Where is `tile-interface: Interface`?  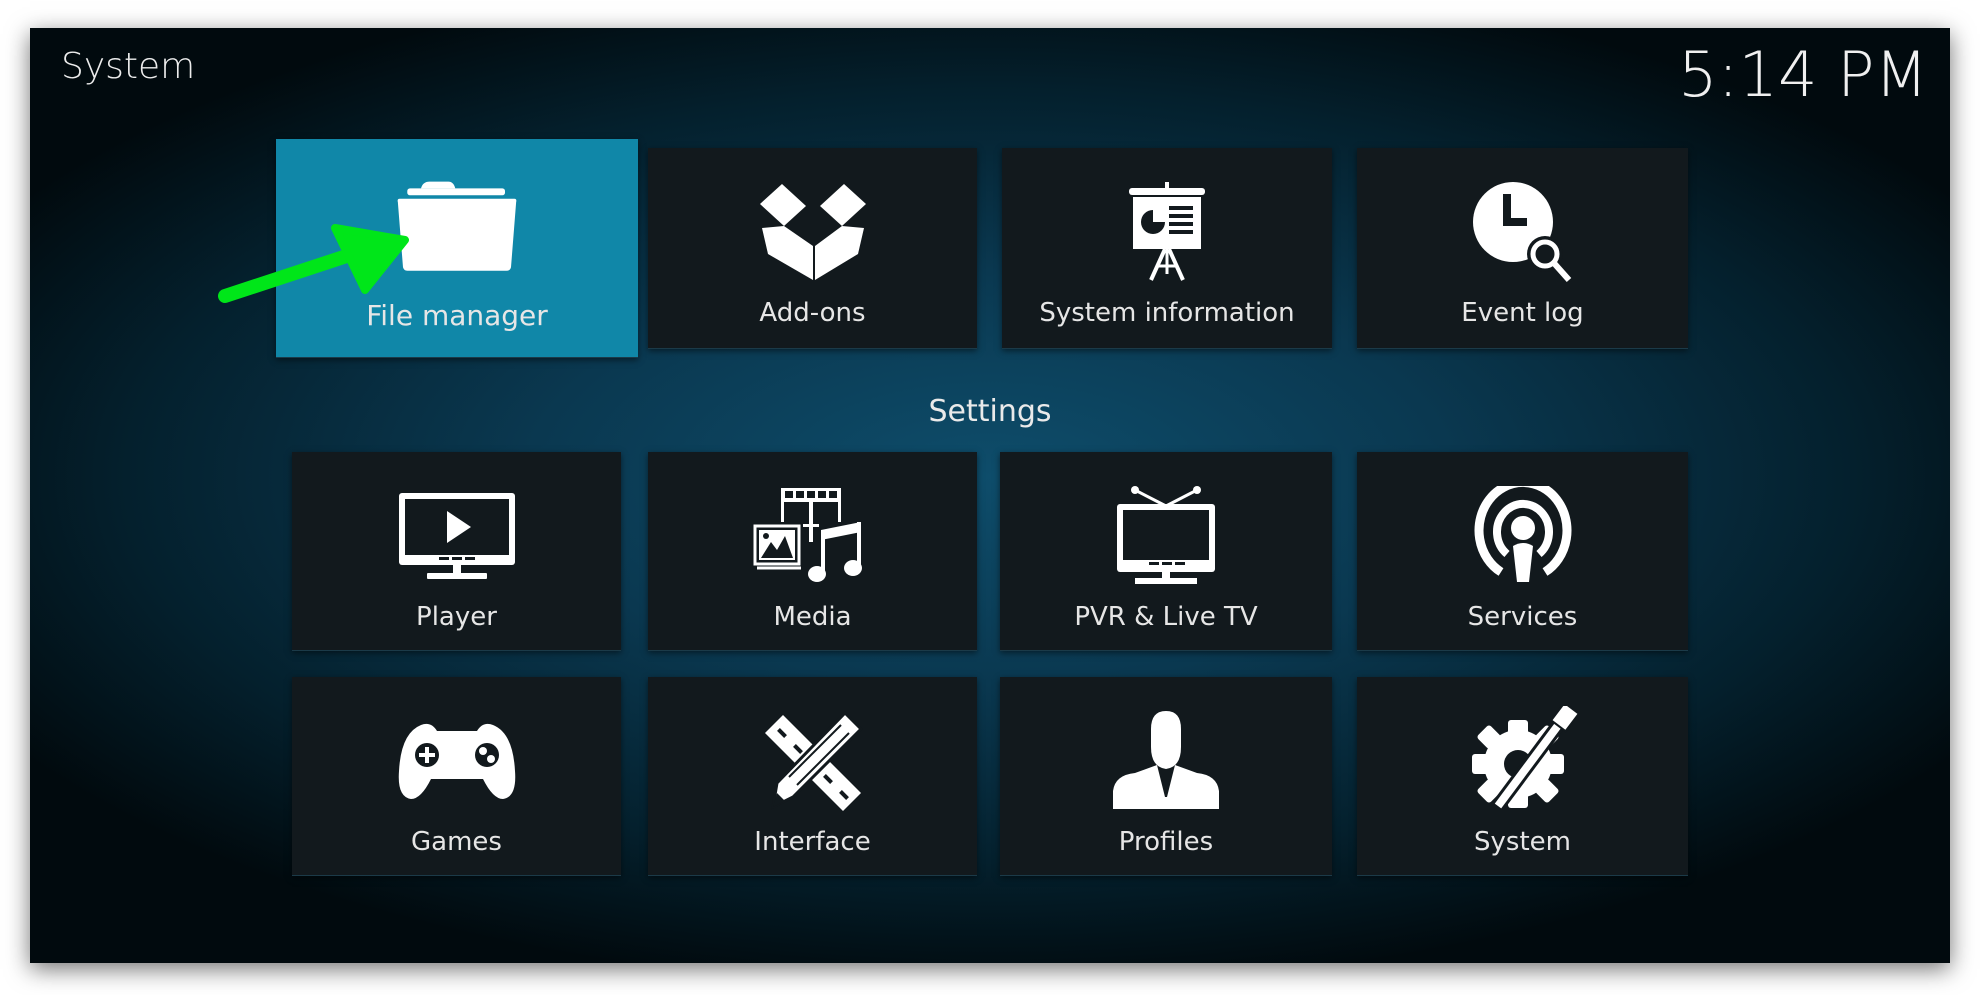 tile-interface: Interface is located at coordinates (812, 776).